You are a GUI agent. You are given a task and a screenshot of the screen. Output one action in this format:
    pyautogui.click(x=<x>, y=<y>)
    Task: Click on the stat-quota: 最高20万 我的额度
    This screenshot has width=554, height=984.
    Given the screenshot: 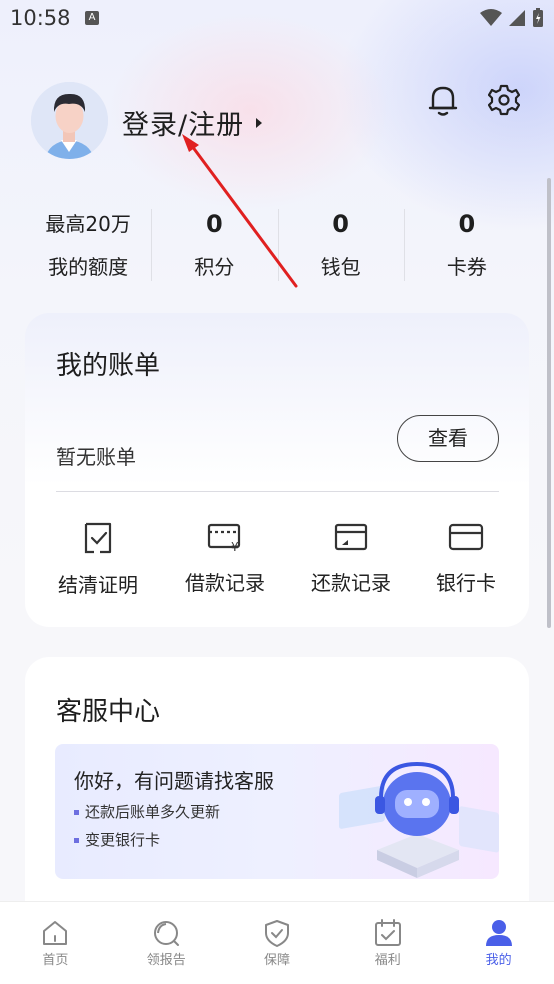 What is the action you would take?
    pyautogui.click(x=88, y=245)
    